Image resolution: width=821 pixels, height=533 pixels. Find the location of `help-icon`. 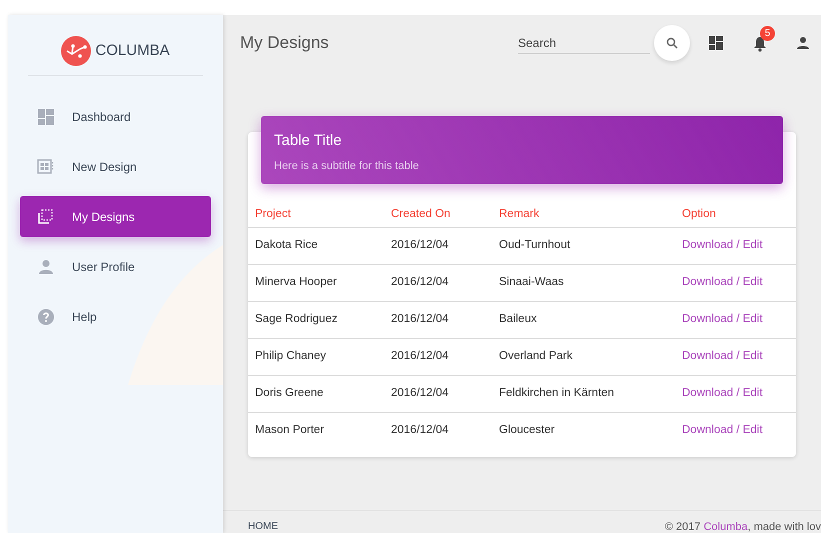

help-icon is located at coordinates (46, 316).